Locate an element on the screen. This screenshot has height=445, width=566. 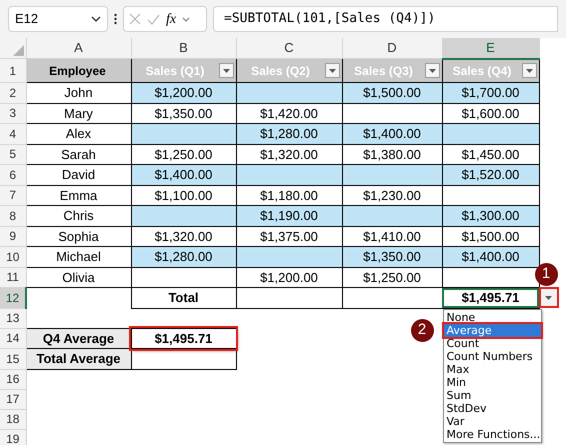
column-header: B is located at coordinates (183, 48).